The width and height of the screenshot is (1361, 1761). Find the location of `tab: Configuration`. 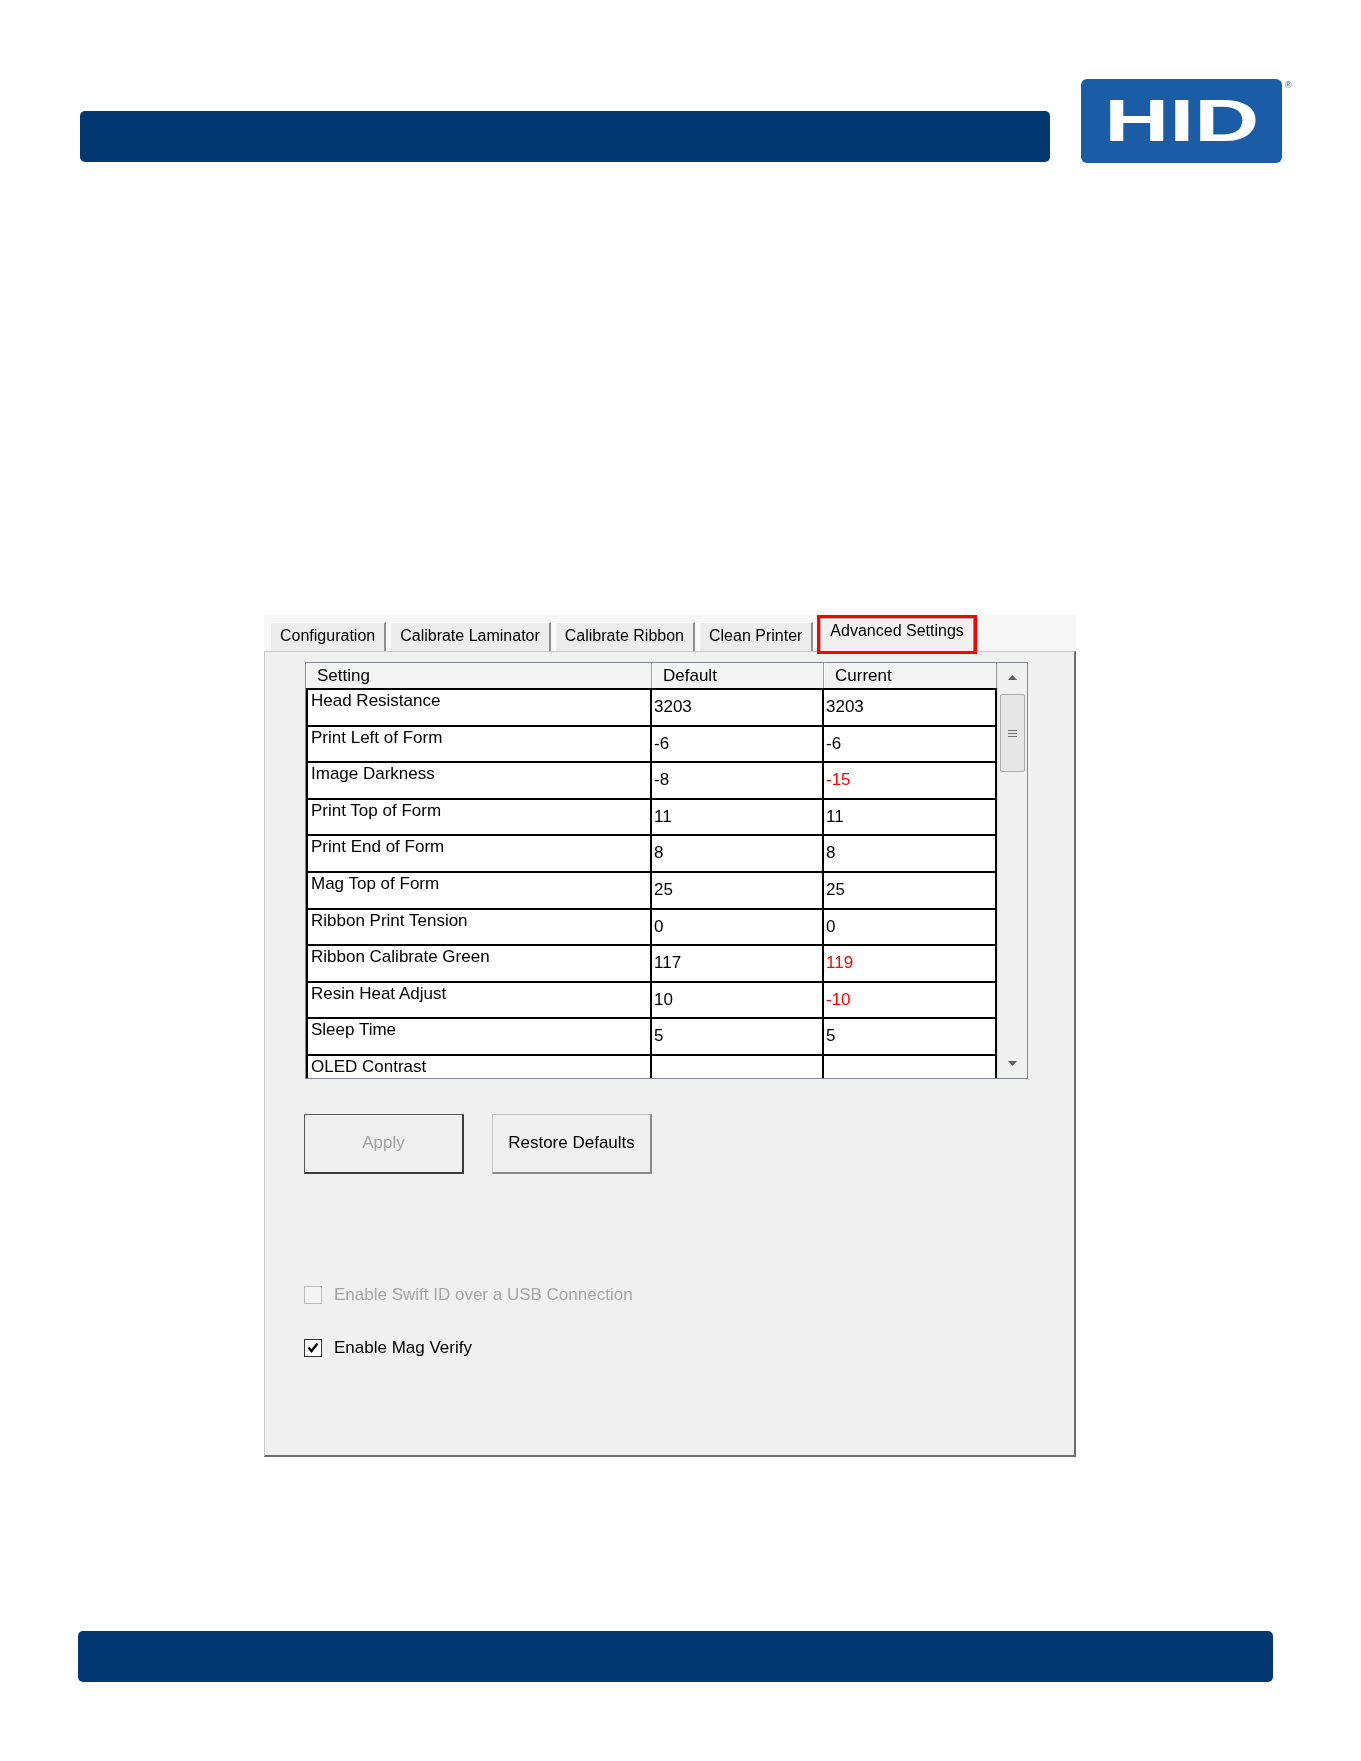

tab: Configuration is located at coordinates (328, 636).